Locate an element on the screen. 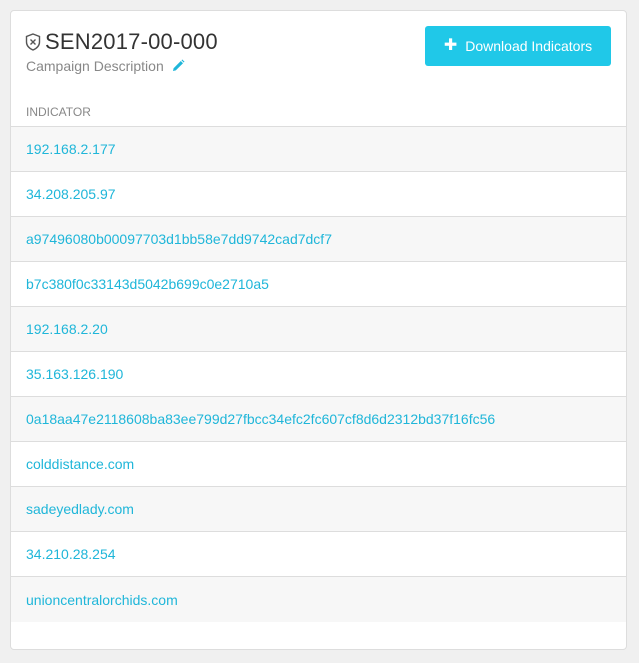 This screenshot has height=663, width=639. table-row: 34.208.205.97 is located at coordinates (318, 194).